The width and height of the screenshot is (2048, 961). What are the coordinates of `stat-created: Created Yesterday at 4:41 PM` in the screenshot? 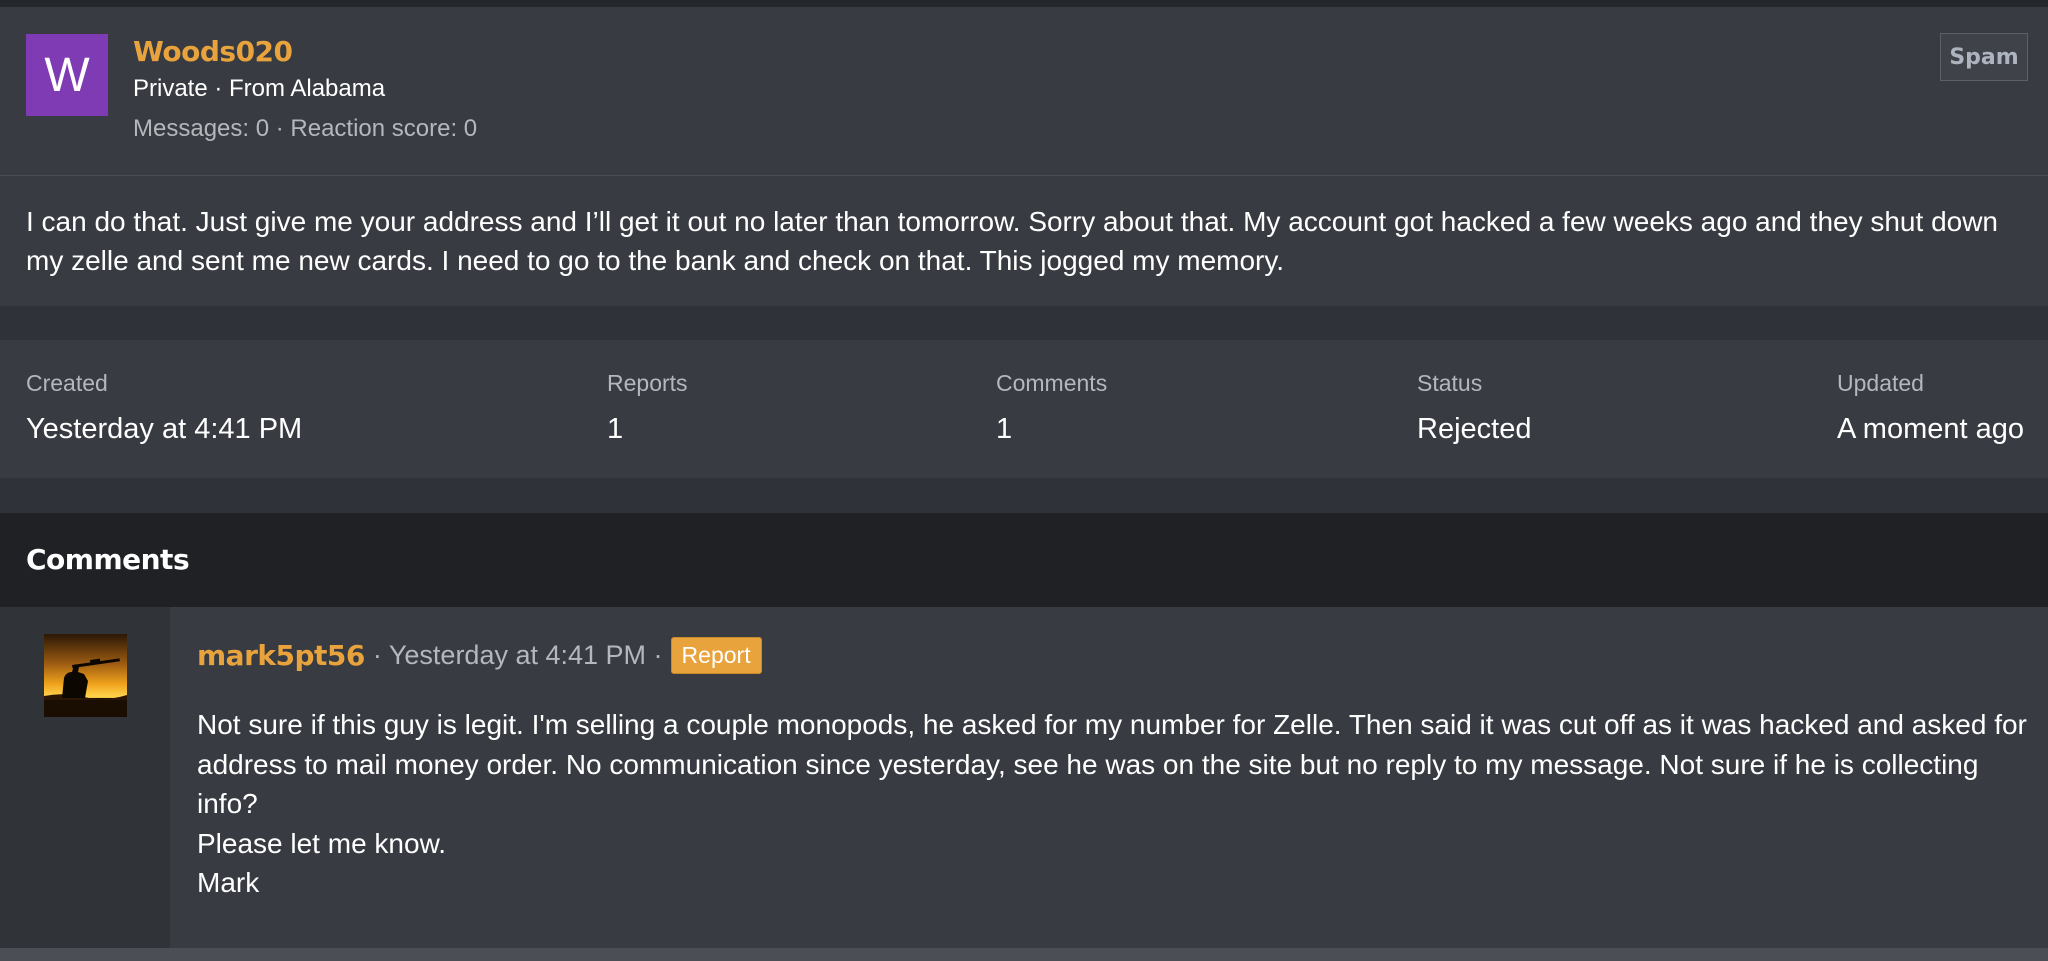 It's located at (164, 408).